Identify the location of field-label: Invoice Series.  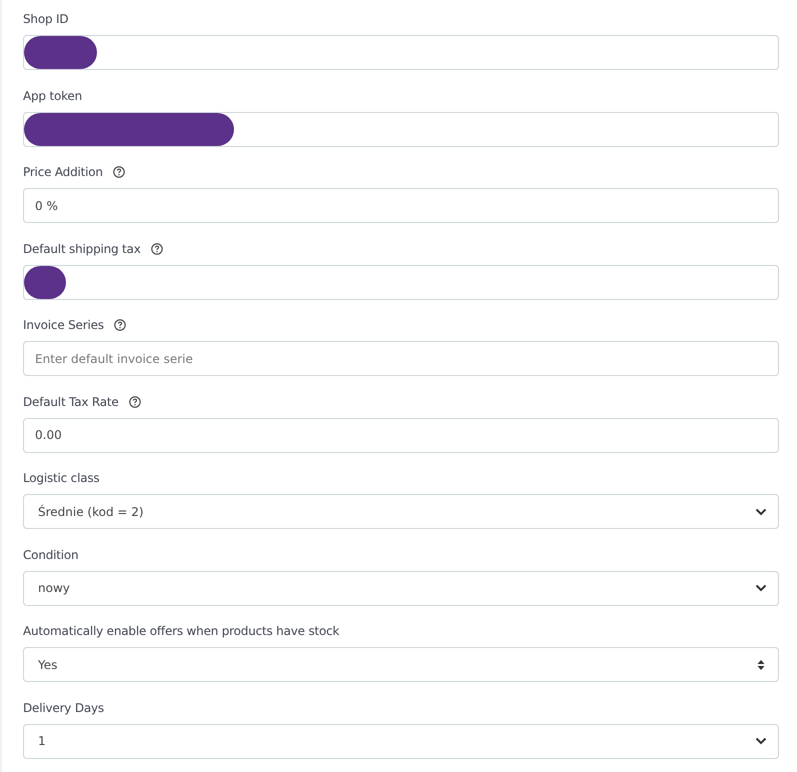
(63, 325).